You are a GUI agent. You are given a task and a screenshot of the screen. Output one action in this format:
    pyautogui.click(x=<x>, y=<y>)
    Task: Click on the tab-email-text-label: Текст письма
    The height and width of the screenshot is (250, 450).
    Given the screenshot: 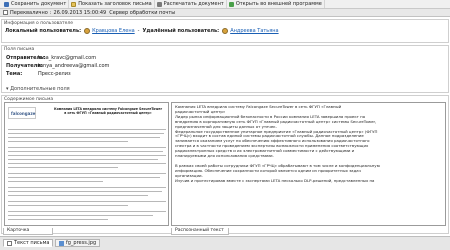 What is the action you would take?
    pyautogui.click(x=32, y=243)
    